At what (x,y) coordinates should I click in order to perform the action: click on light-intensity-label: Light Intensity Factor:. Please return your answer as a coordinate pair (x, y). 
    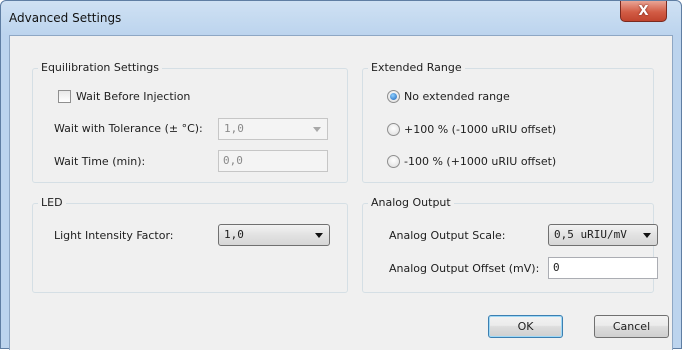
    Looking at the image, I should click on (114, 235).